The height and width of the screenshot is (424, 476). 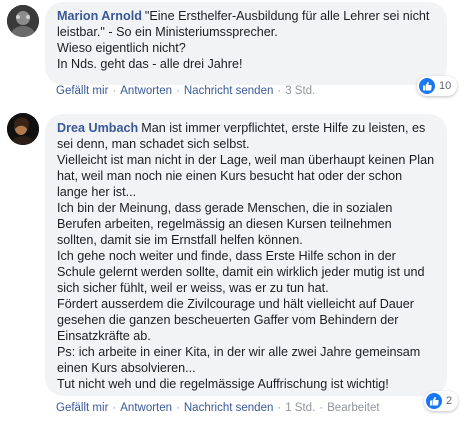 What do you see at coordinates (300, 408) in the screenshot?
I see `timestamp: 1 Std.` at bounding box center [300, 408].